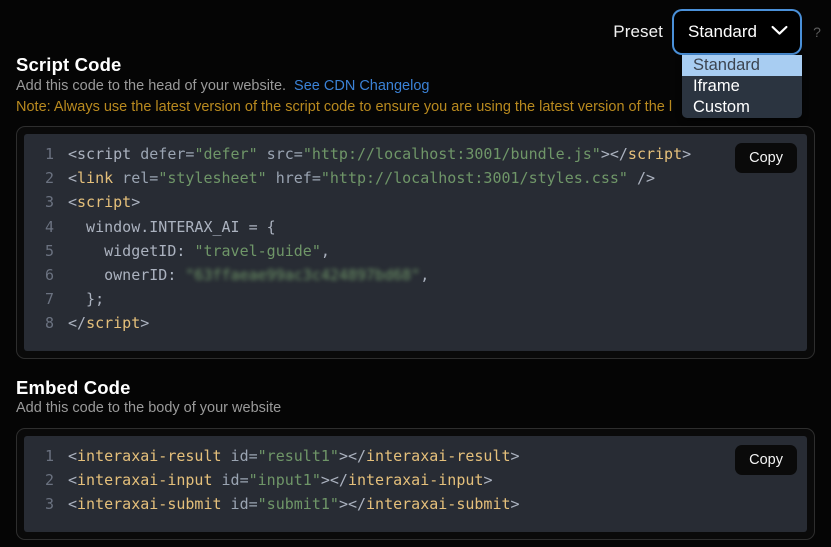 The width and height of the screenshot is (831, 547). What do you see at coordinates (721, 107) in the screenshot?
I see `preset-option-label: Custom` at bounding box center [721, 107].